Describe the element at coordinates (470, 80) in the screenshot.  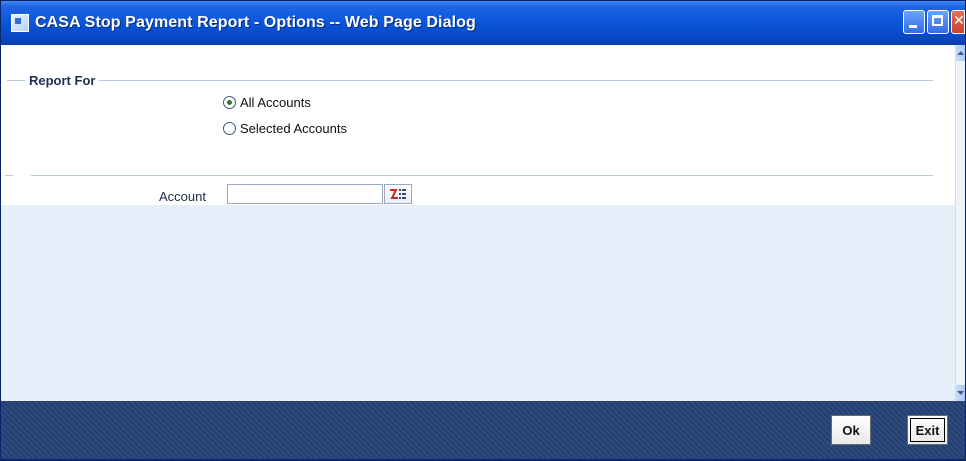
I see `report-for-divider` at that location.